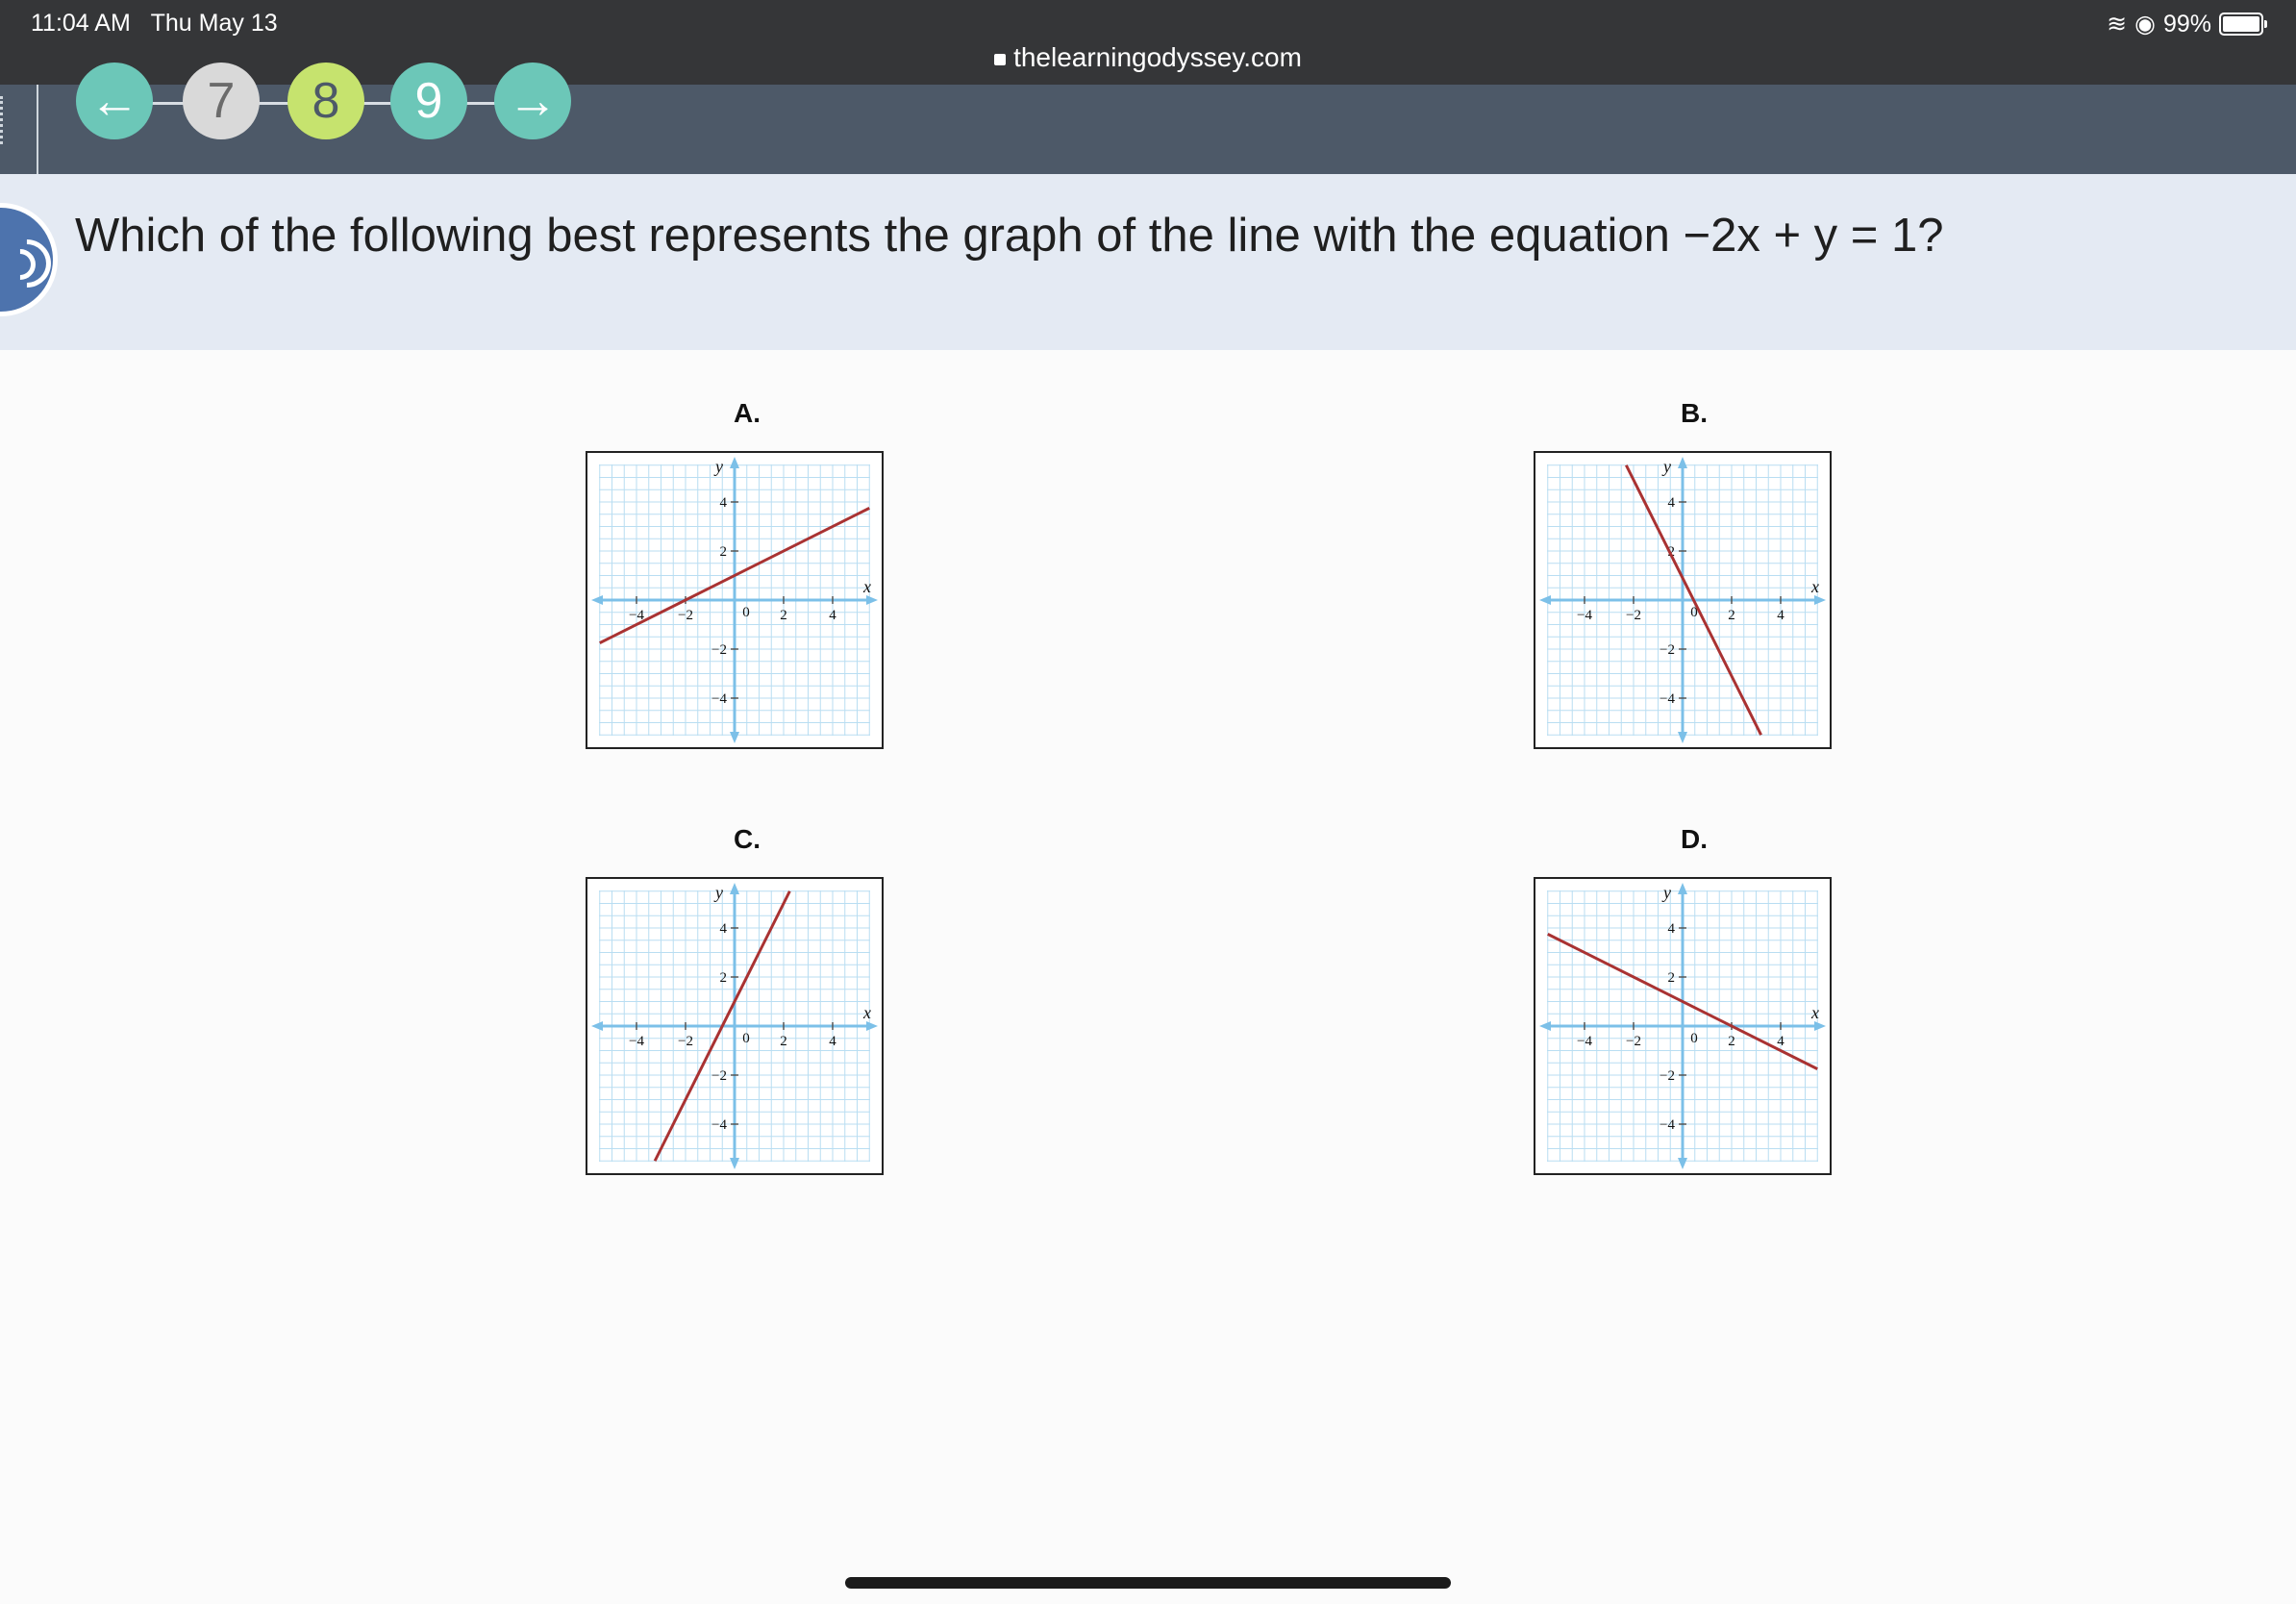 The height and width of the screenshot is (1604, 2296). What do you see at coordinates (31, 263) in the screenshot?
I see `sound-wave-outer-icon` at bounding box center [31, 263].